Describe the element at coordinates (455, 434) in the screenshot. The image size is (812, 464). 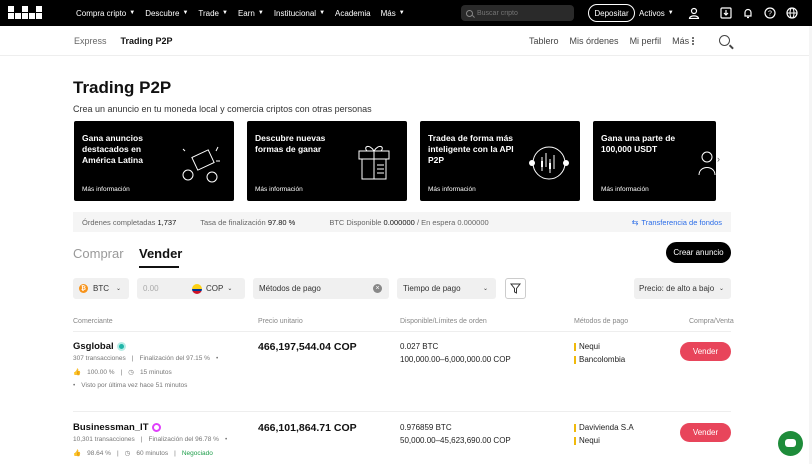
I see `availability: 0.976859 BTC 50,000.00–45,623,690.00 COP` at that location.